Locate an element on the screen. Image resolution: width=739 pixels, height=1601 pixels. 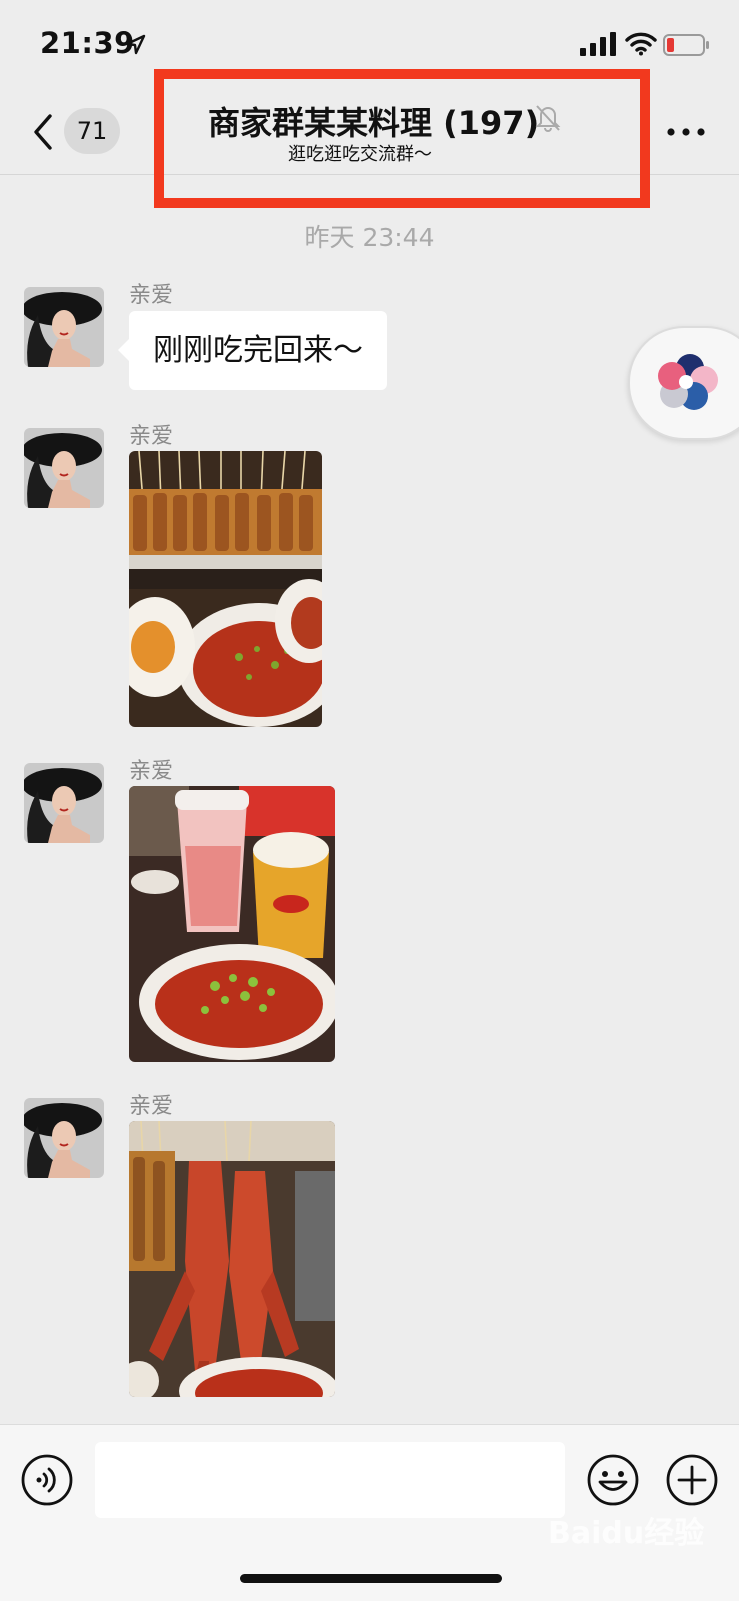
mute-bell-icon is located at coordinates (548, 118).